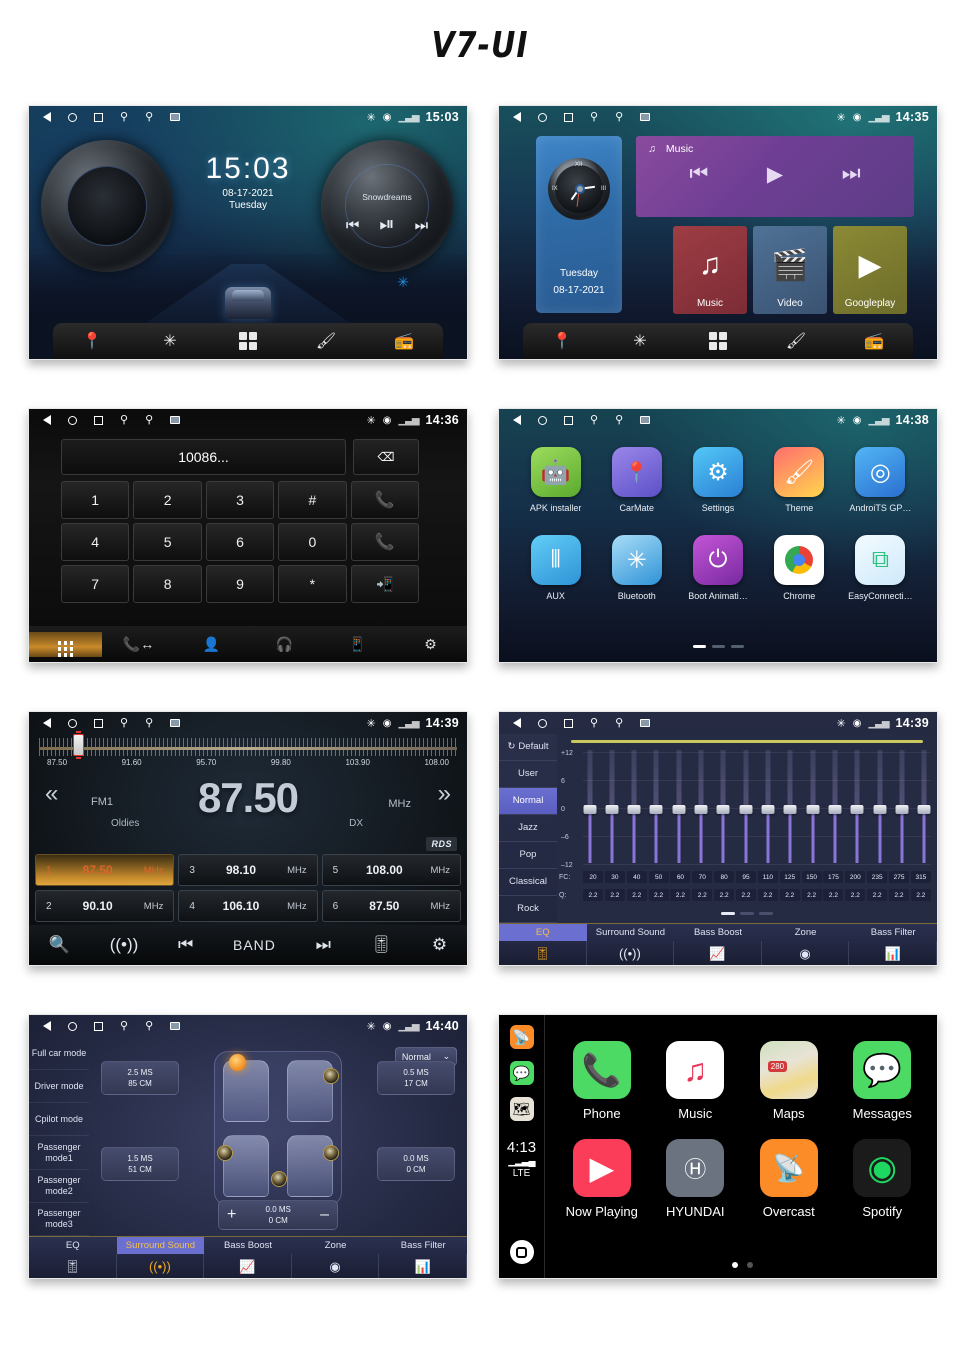 Image resolution: width=960 pixels, height=1355 pixels. I want to click on play-pause-icon: ⏯, so click(386, 225).